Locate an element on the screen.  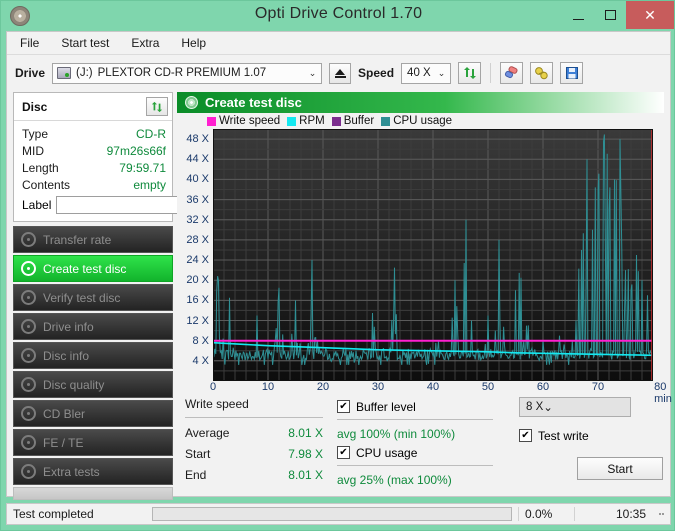
chart-x-tick: 30 is located at coordinates (378, 387).